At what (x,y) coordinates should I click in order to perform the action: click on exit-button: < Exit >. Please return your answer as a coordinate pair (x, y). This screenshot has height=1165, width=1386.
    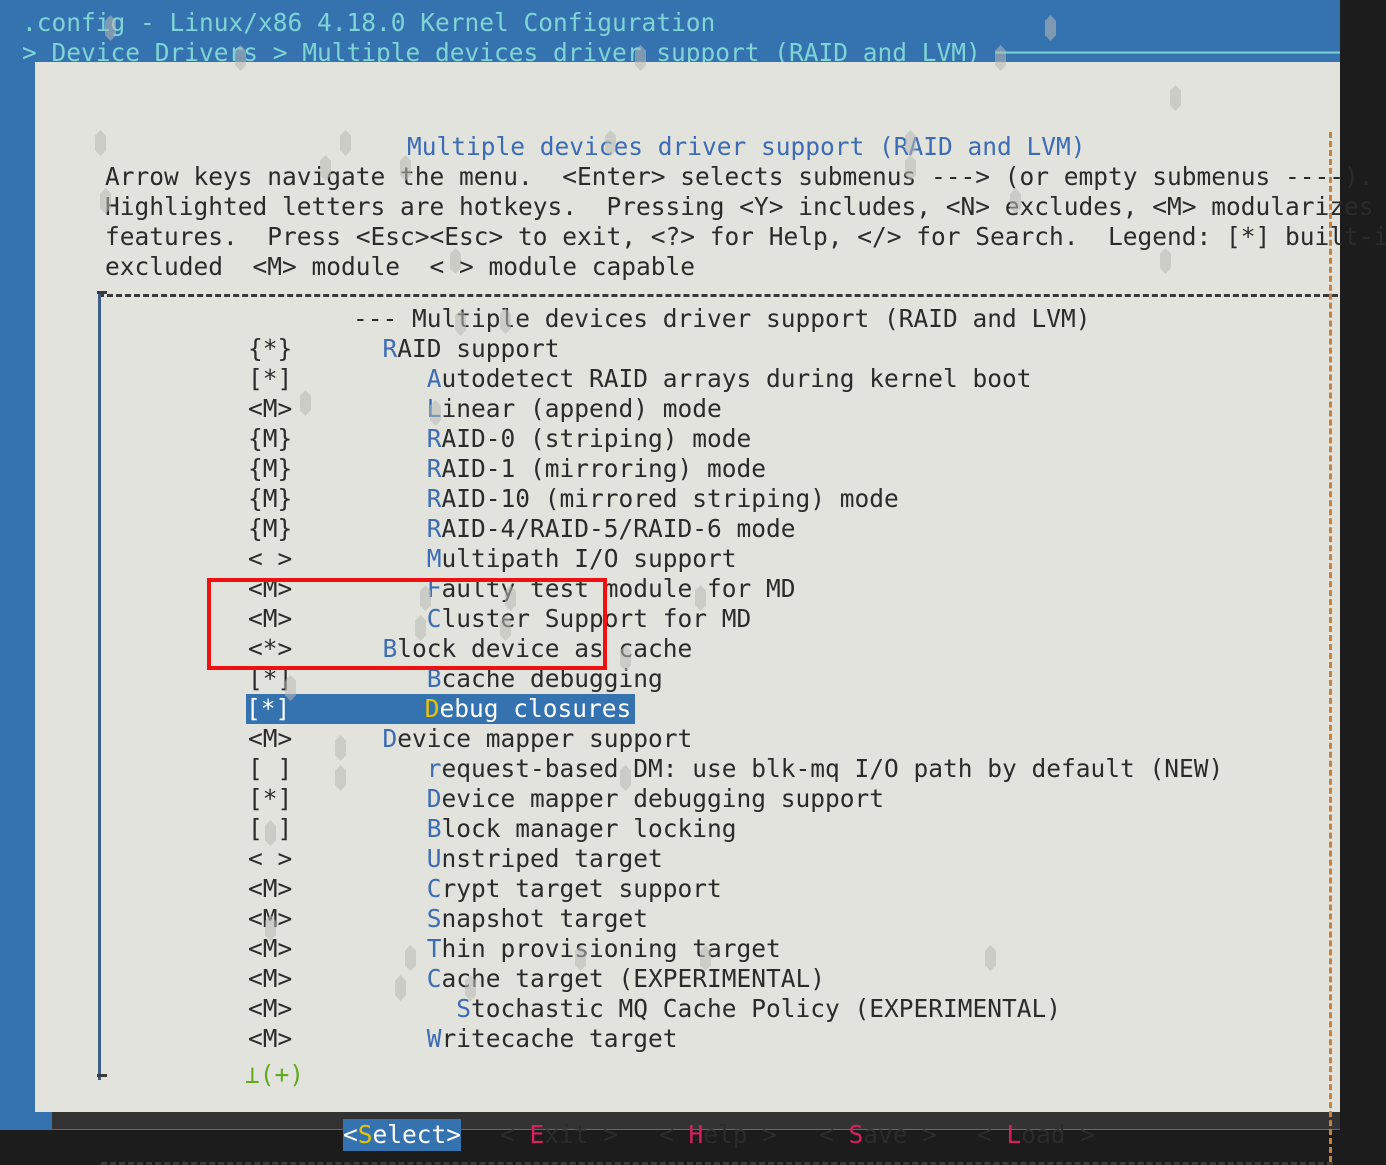
    Looking at the image, I should click on (559, 1135).